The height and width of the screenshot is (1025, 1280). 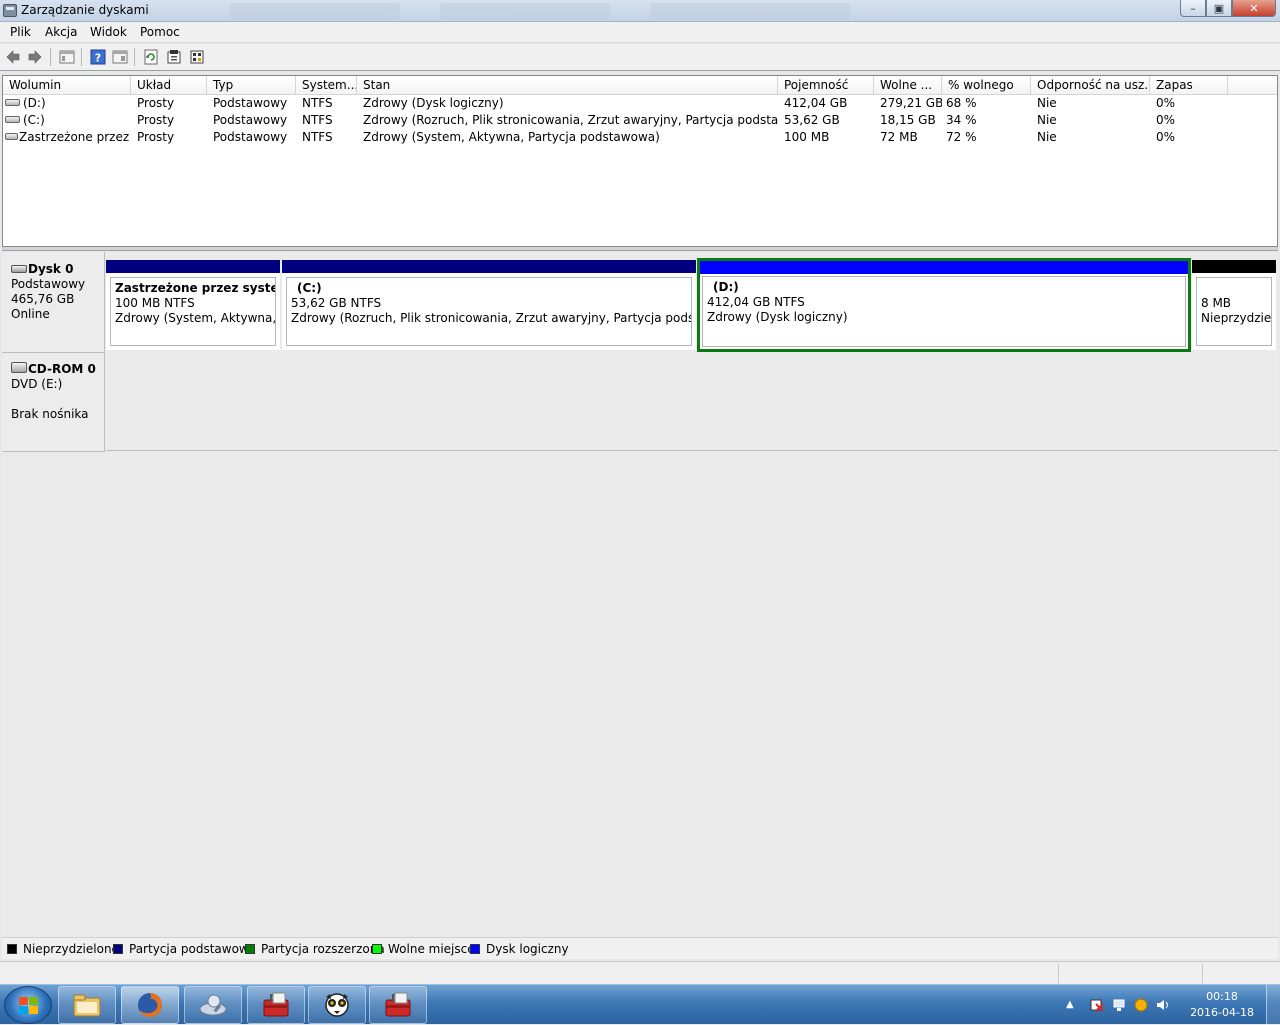 What do you see at coordinates (726, 287) in the screenshot?
I see `partition-title: (D:)` at bounding box center [726, 287].